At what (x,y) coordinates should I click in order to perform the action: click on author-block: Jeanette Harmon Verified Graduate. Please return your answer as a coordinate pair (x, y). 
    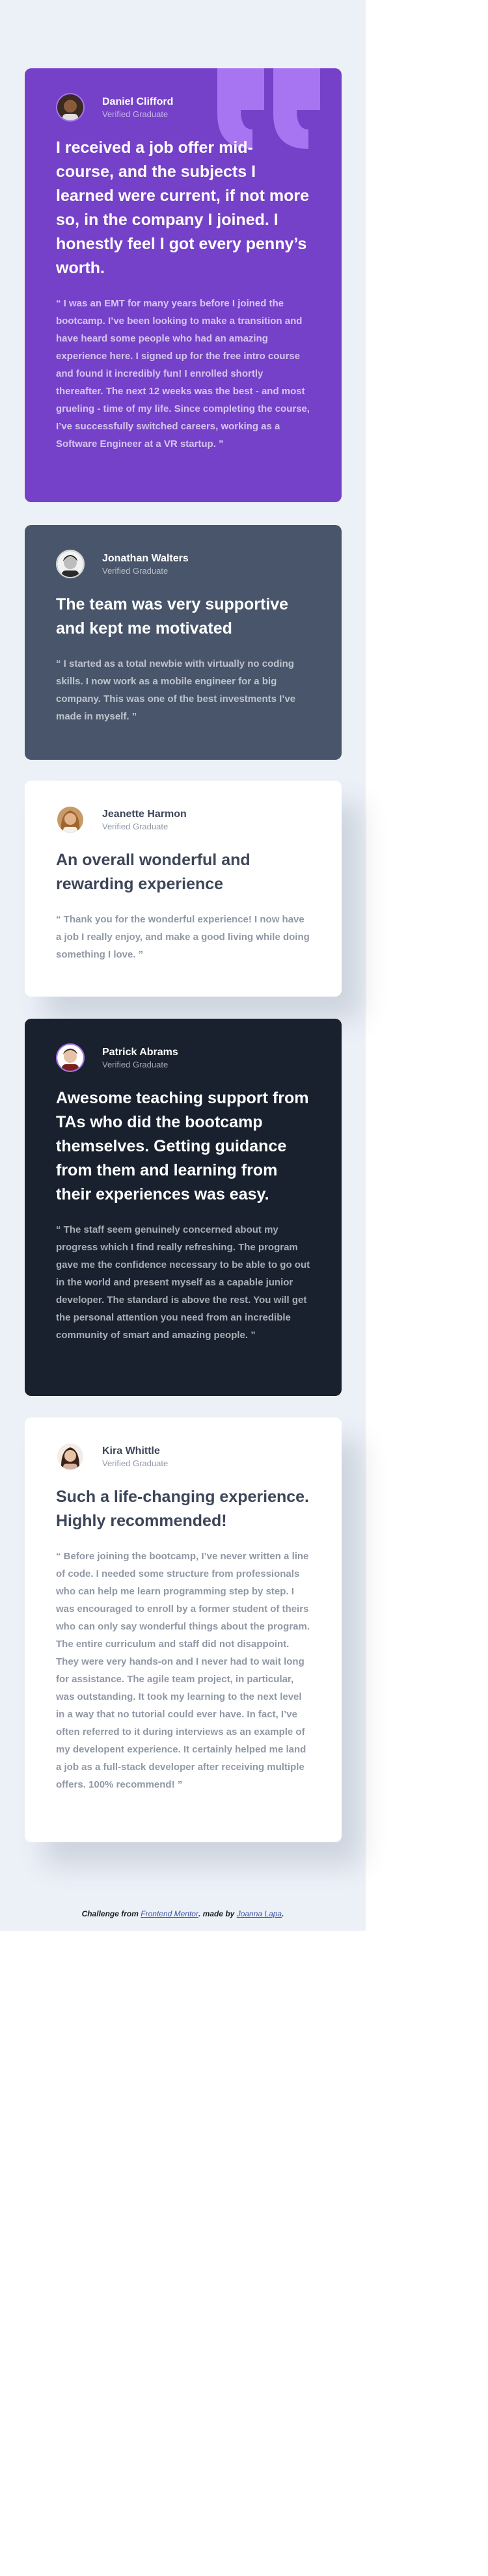
    Looking at the image, I should click on (183, 819).